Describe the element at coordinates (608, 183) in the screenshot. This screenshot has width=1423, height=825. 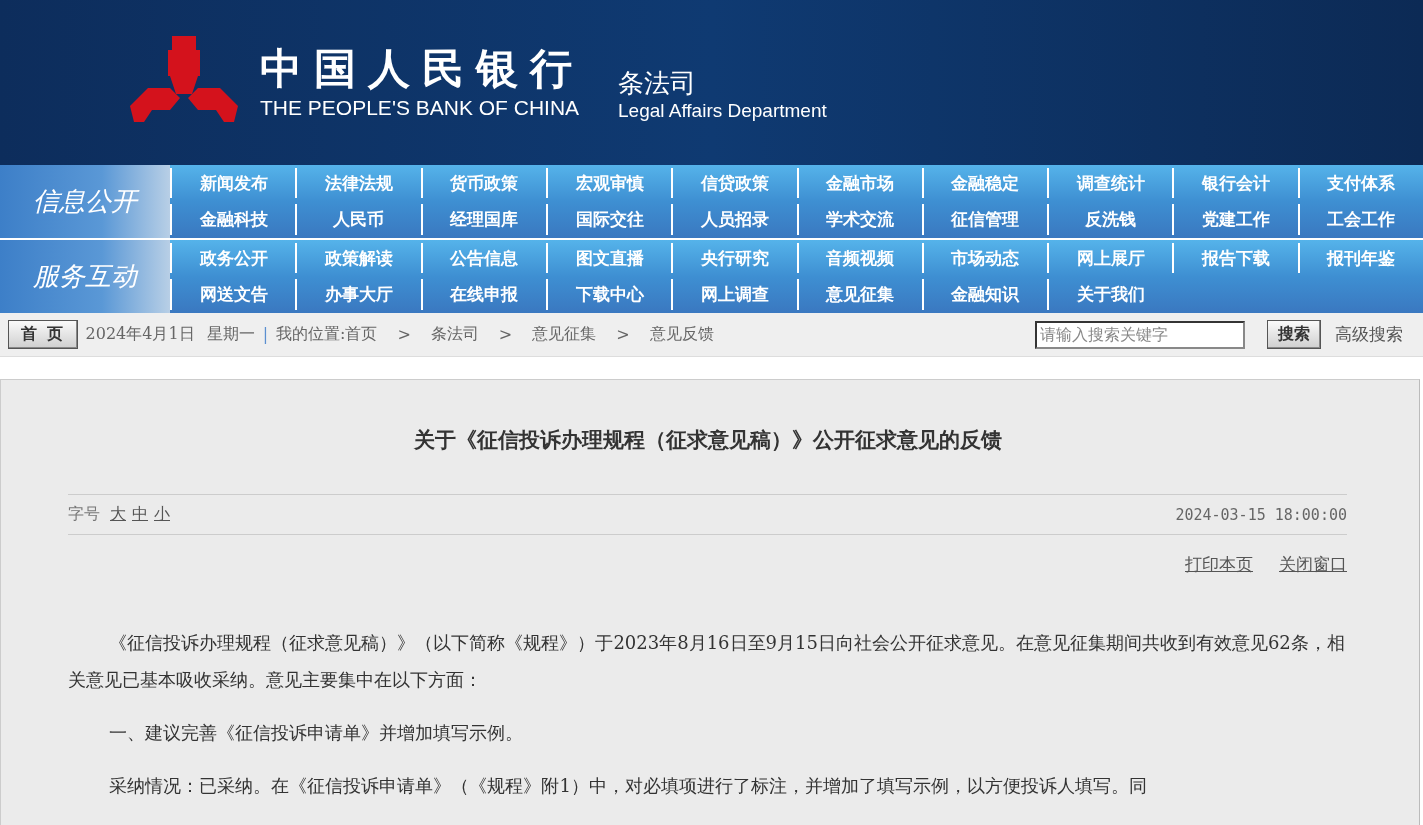
I see `nav-link: 宏观审慎` at that location.